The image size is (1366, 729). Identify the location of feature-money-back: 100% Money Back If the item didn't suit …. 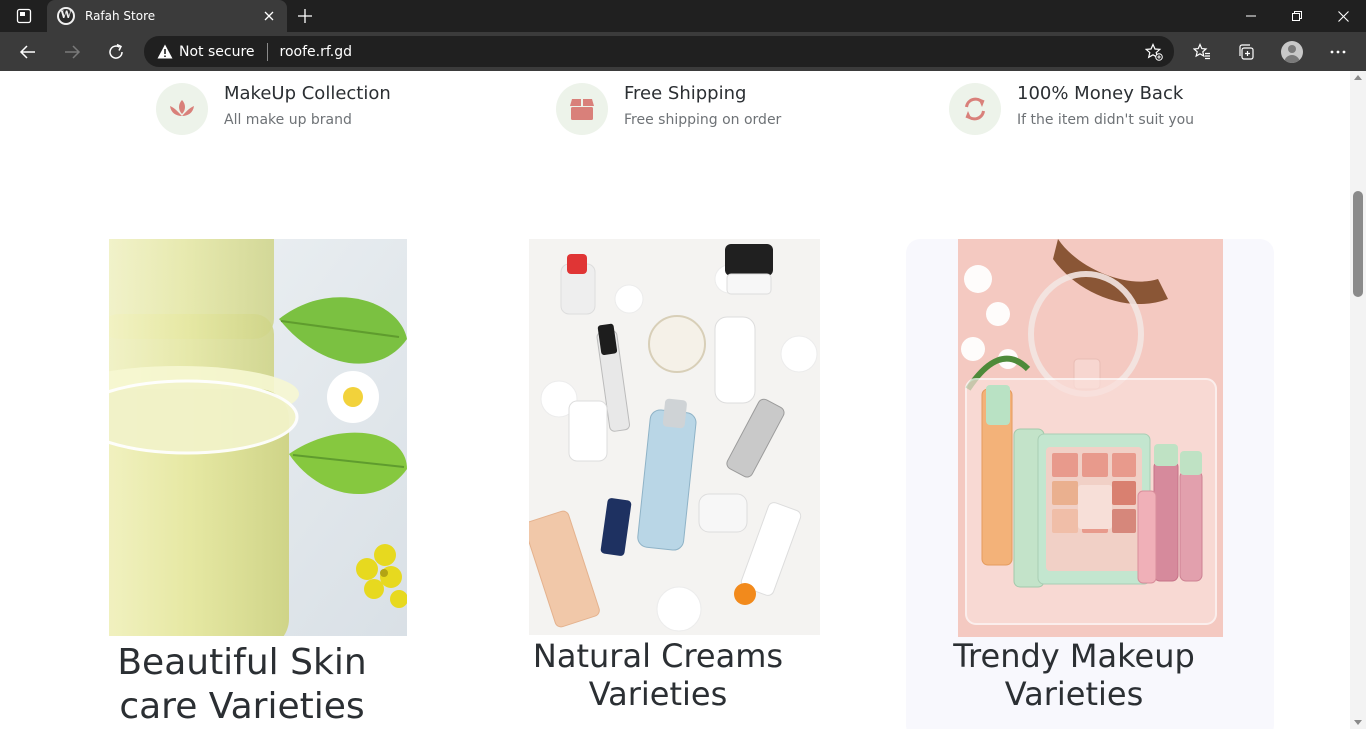
(1071, 109).